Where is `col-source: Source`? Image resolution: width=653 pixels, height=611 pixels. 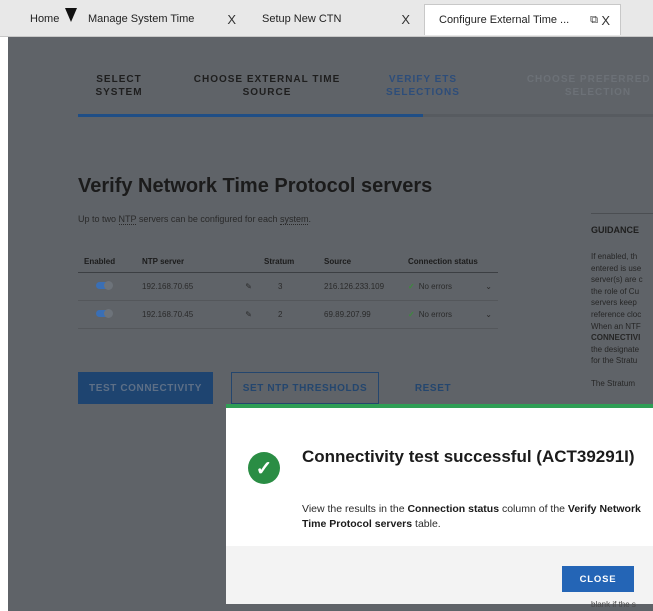
col-source: Source is located at coordinates (360, 262).